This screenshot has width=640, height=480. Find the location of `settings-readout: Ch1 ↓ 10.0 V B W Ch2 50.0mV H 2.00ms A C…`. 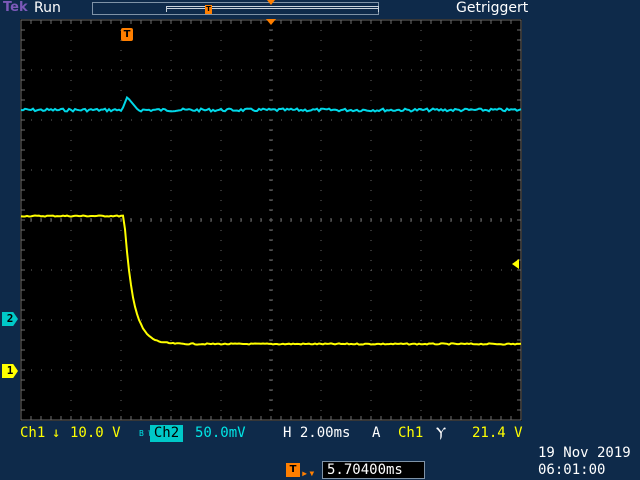

settings-readout: Ch1 ↓ 10.0 V B W Ch2 50.0mV H 2.00ms A C… is located at coordinates (320, 451).